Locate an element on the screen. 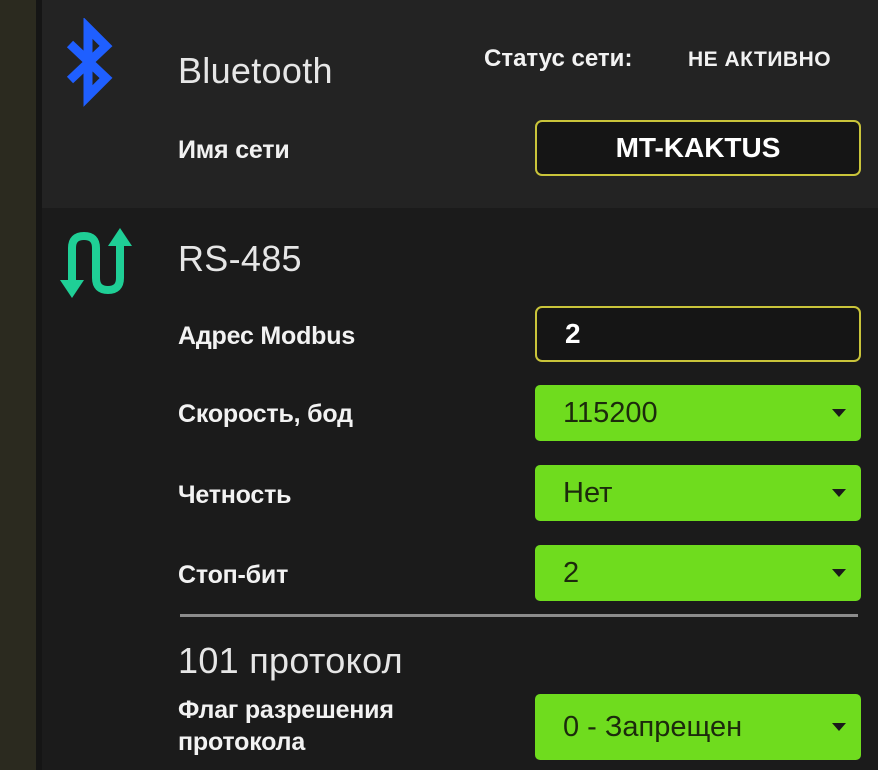  parity-value: Нет is located at coordinates (588, 492).